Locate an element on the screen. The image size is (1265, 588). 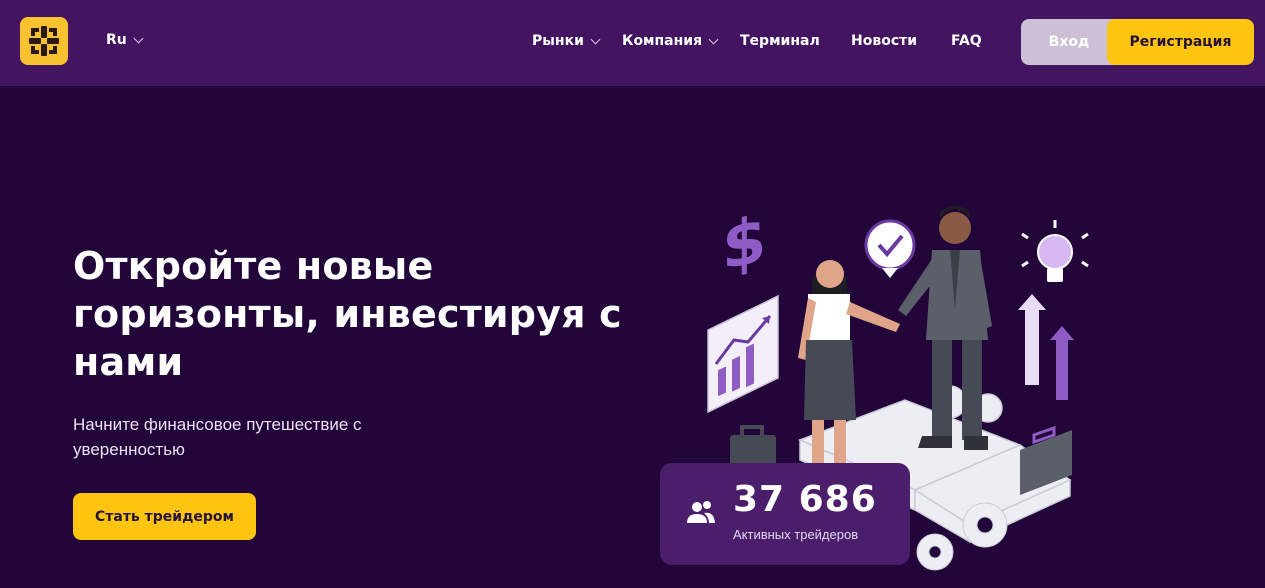
nav-terminal-label: Терминал is located at coordinates (780, 41).